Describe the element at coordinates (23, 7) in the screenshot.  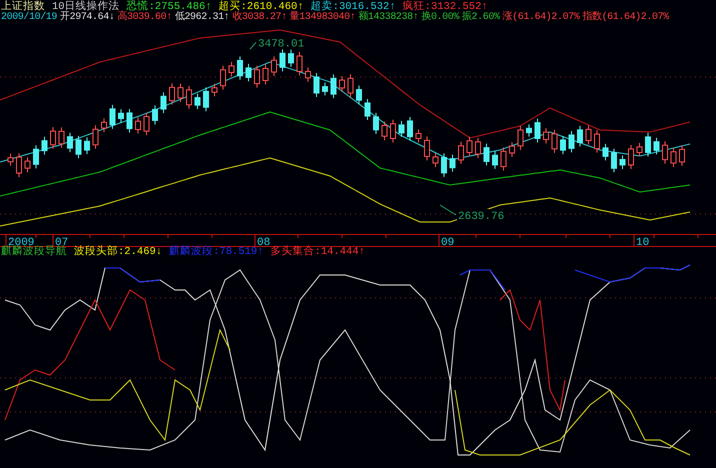
I see `indicator-value: 上证指数` at that location.